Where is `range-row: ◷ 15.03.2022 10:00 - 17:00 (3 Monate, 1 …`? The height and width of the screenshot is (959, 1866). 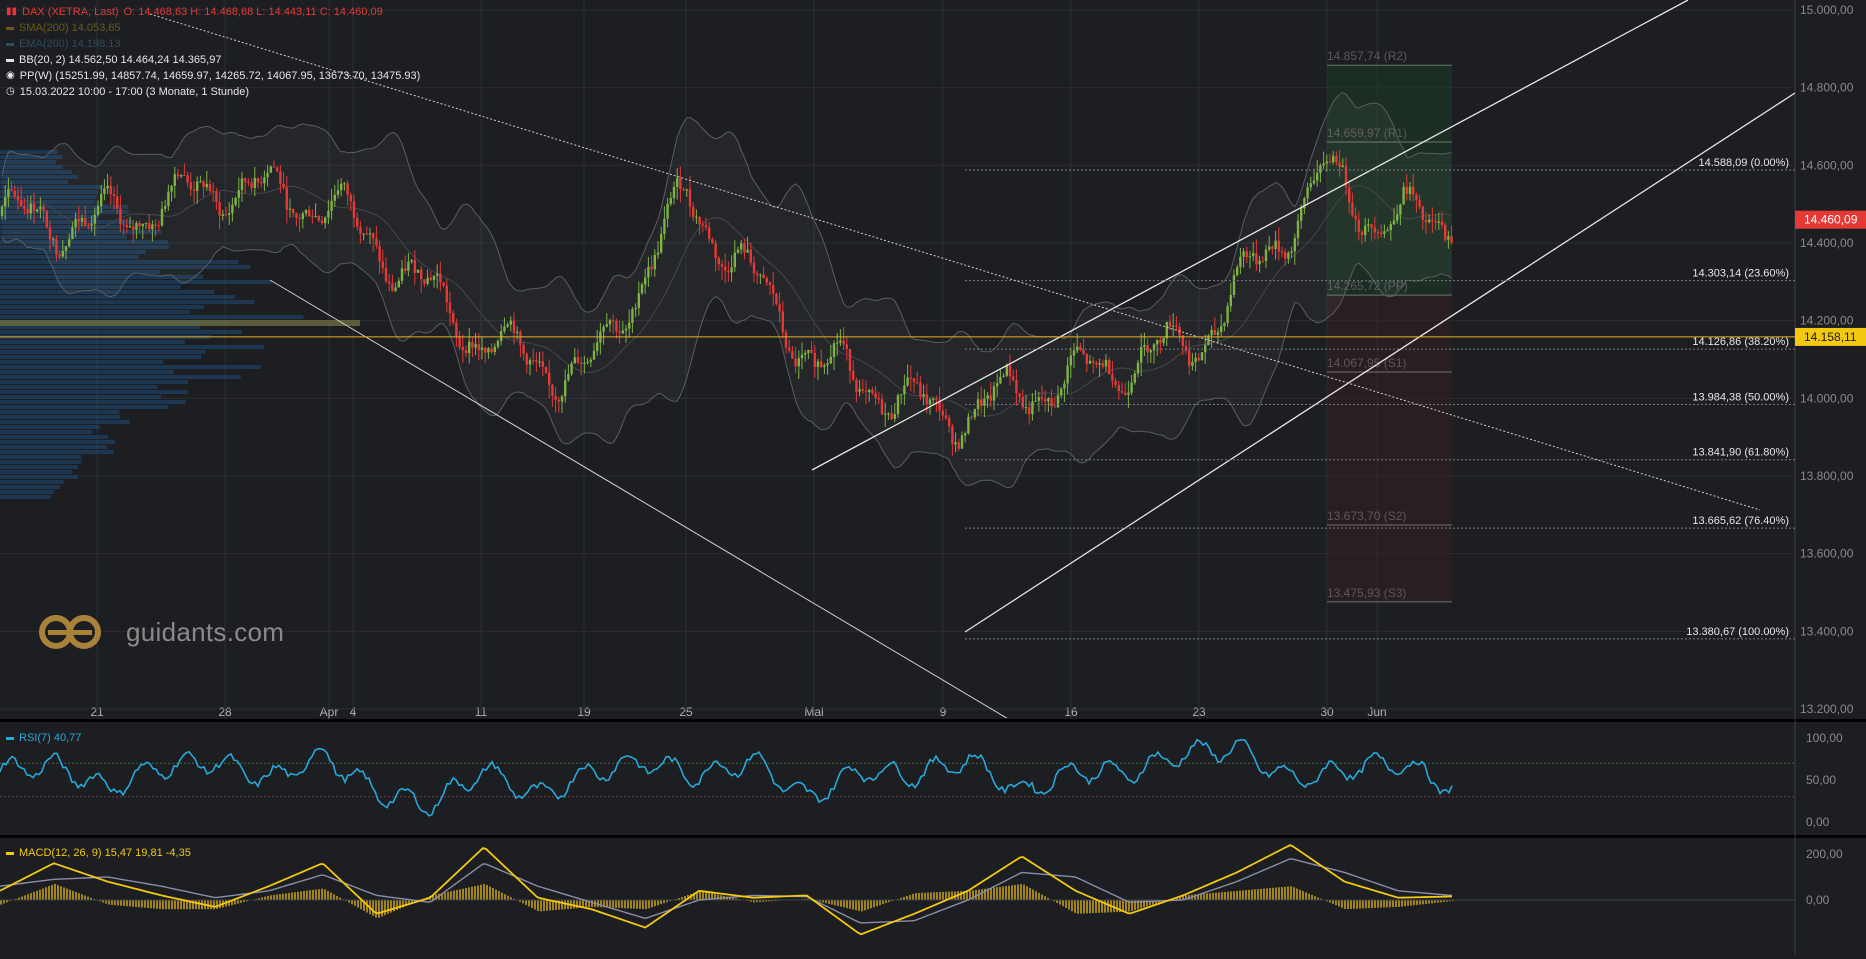 range-row: ◷ 15.03.2022 10:00 - 17:00 (3 Monate, 1 … is located at coordinates (213, 92).